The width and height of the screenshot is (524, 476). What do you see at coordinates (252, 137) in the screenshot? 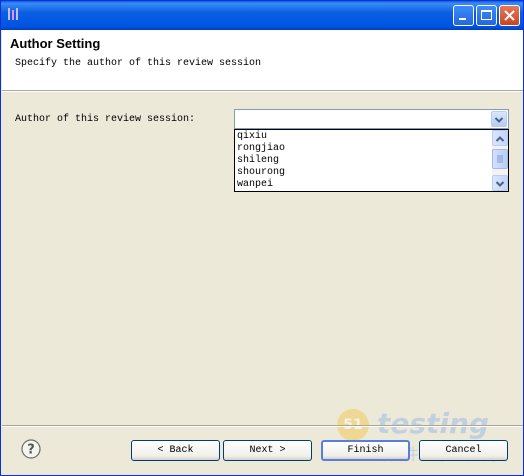
I see `list-item-qixiu: qixiu` at bounding box center [252, 137].